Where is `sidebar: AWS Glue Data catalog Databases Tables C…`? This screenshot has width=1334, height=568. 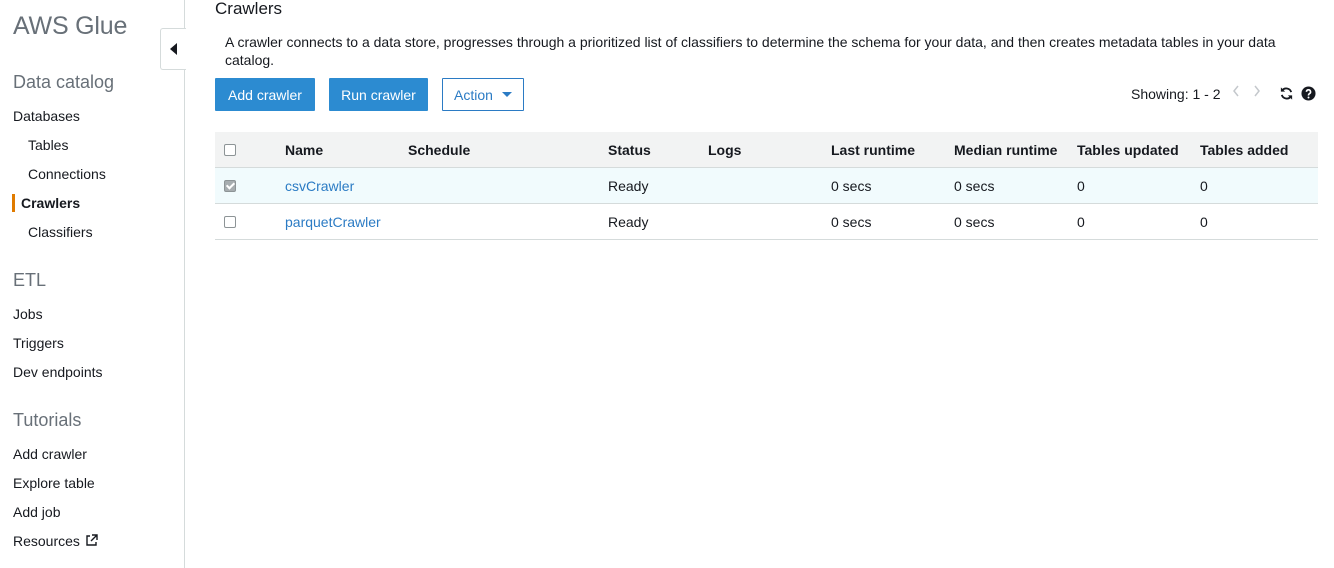 sidebar: AWS Glue Data catalog Databases Tables C… is located at coordinates (92, 284).